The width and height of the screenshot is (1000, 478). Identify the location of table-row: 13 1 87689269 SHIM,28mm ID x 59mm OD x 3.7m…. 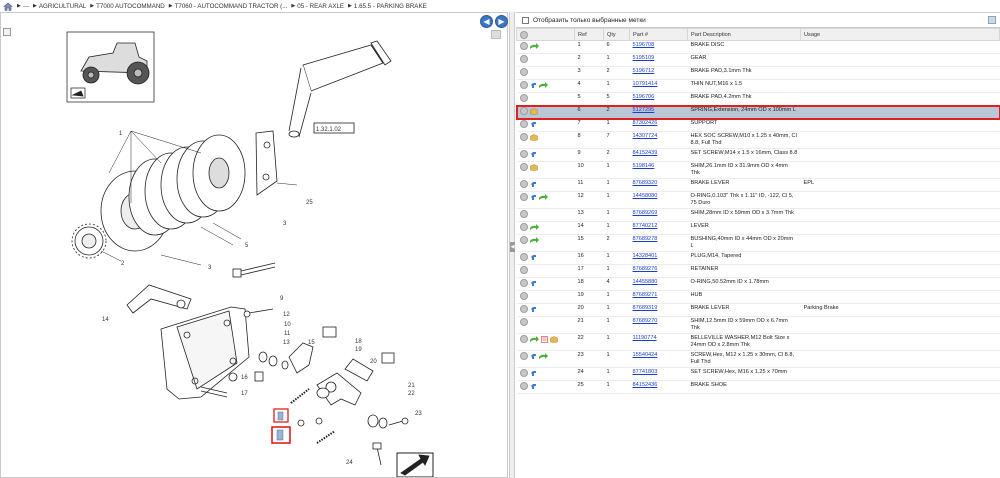
(758, 215).